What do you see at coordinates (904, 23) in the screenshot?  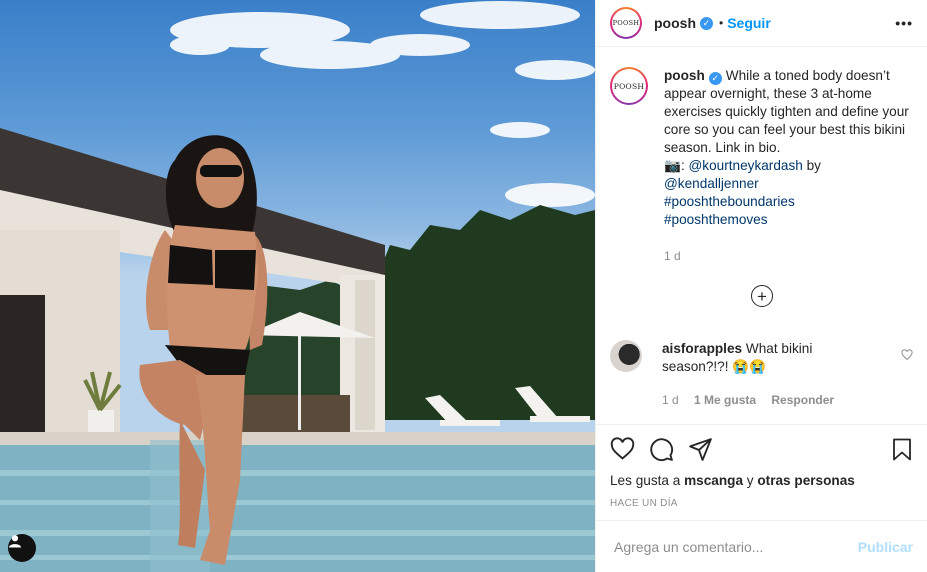 I see `more-icon: •••` at bounding box center [904, 23].